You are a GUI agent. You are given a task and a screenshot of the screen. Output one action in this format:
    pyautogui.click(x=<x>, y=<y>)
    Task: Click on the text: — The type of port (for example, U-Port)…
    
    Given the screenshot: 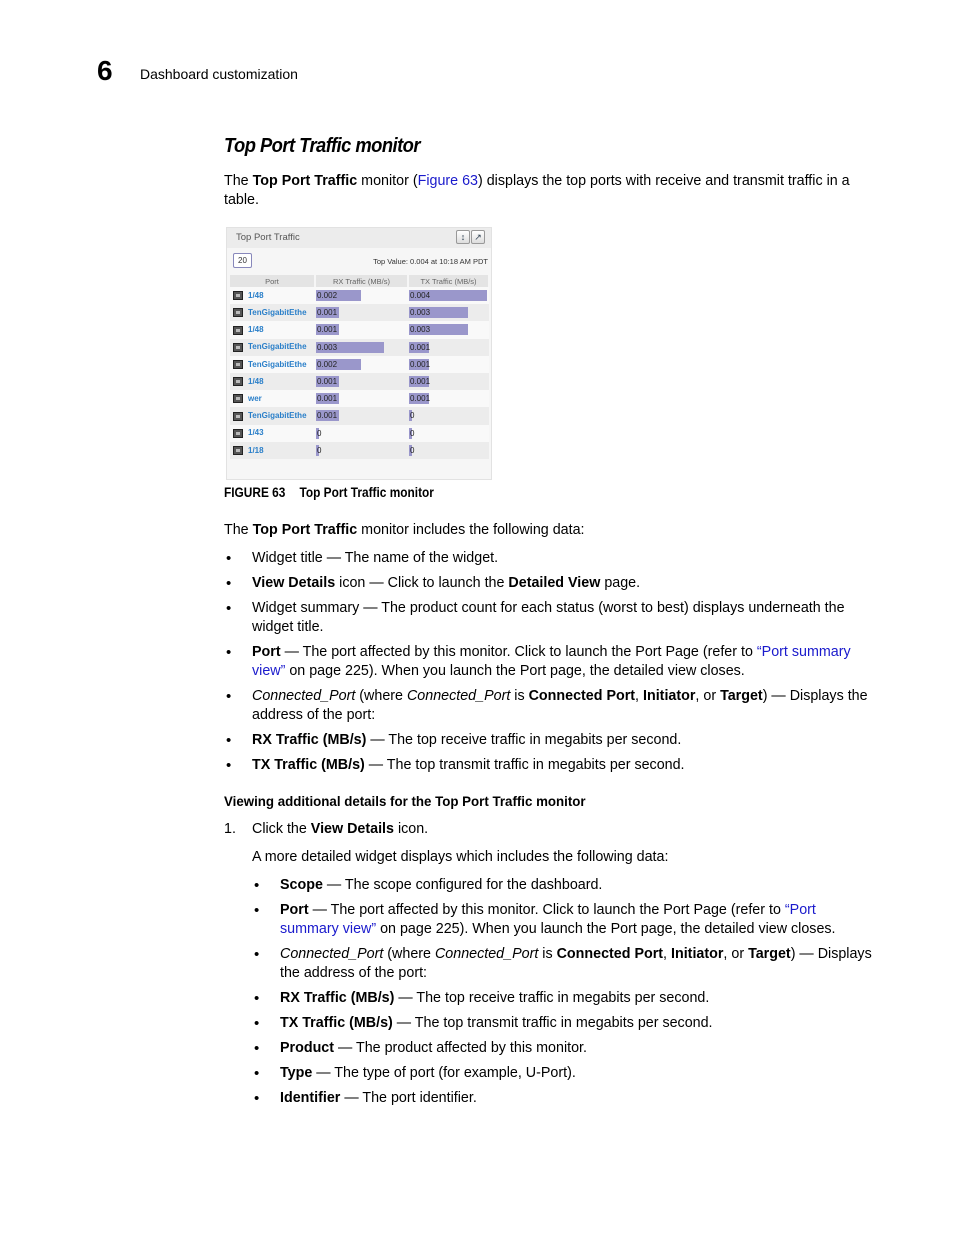 What is the action you would take?
    pyautogui.click(x=444, y=1073)
    